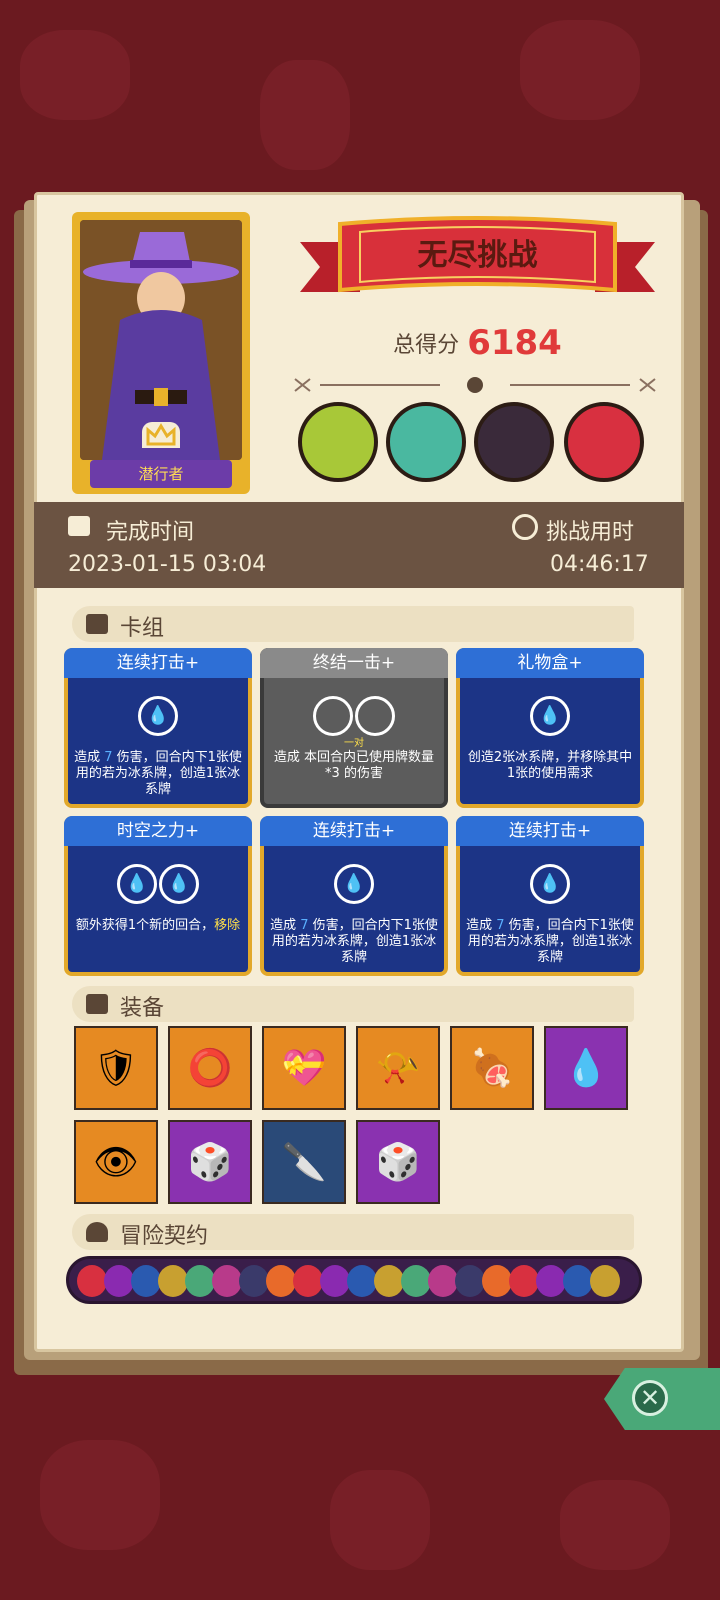 The width and height of the screenshot is (720, 1600). What do you see at coordinates (354, 663) in the screenshot?
I see `card-name: 终结一击+` at bounding box center [354, 663].